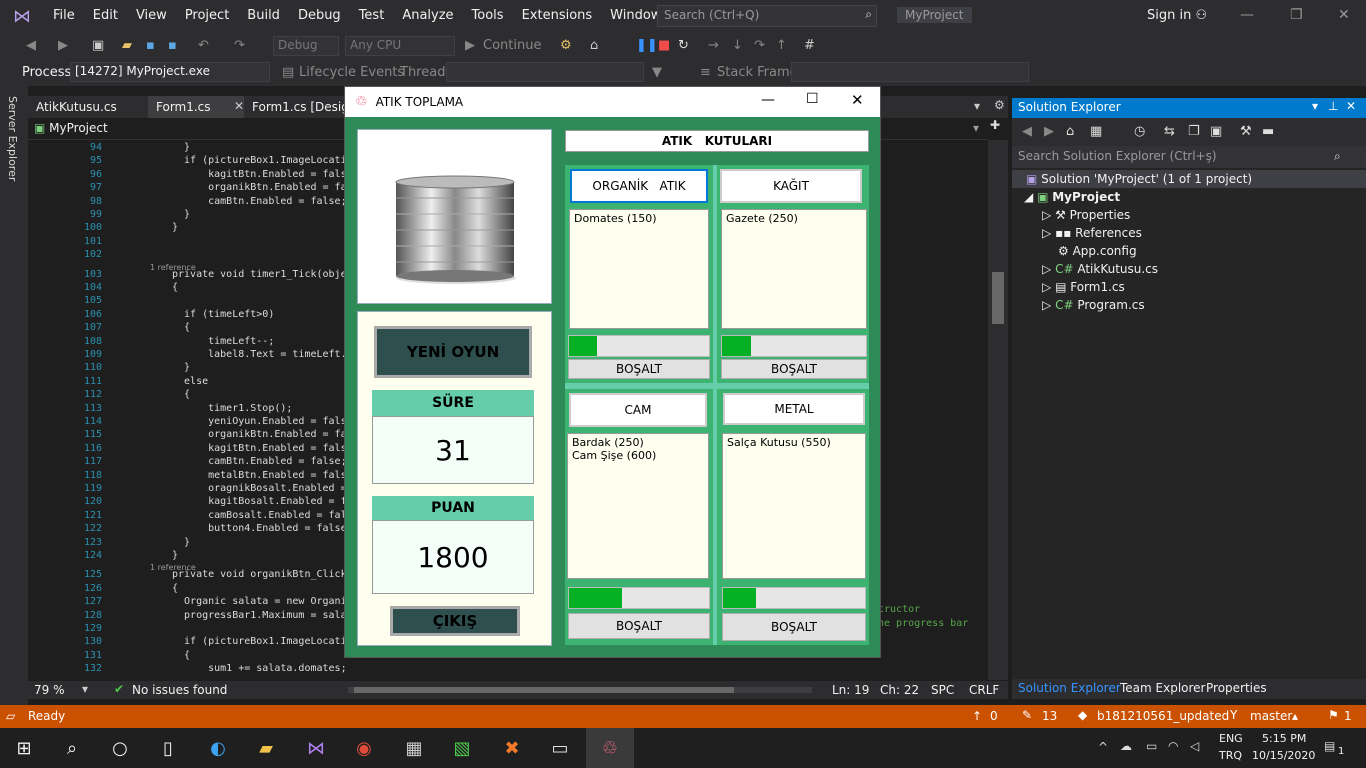 The image size is (1366, 768). I want to click on se-back-icon: ◀, so click(1027, 131).